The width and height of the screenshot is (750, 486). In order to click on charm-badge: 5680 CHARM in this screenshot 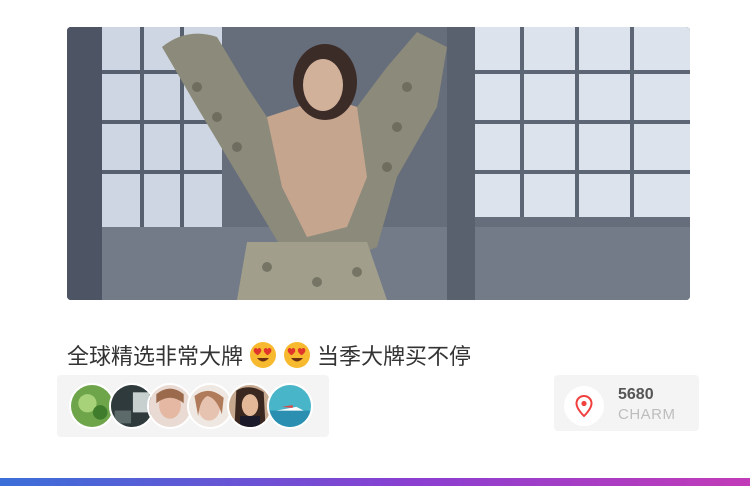, I will do `click(626, 403)`.